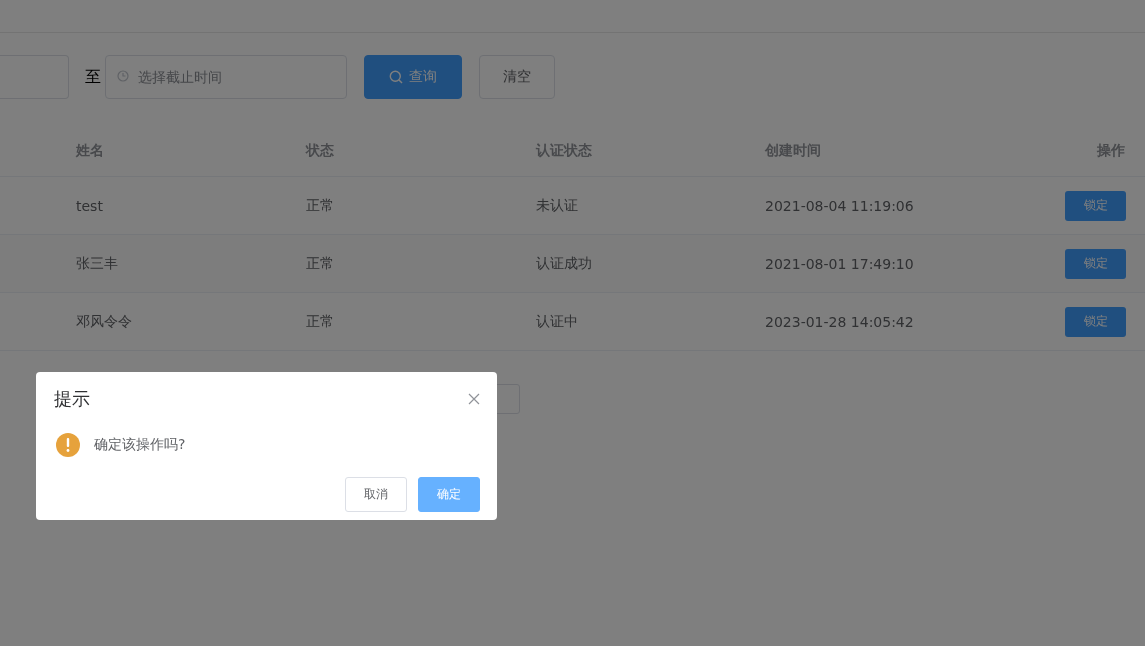  I want to click on warning-icon, so click(68, 445).